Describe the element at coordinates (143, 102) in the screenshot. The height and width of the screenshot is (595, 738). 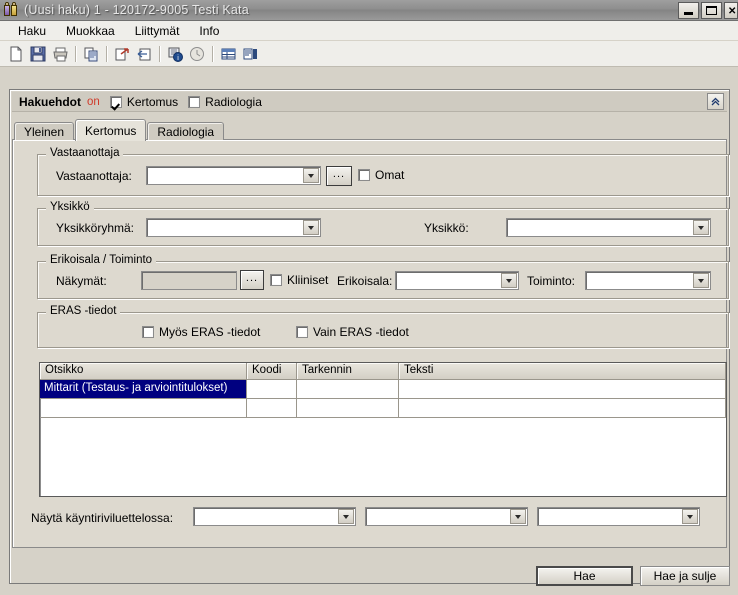
I see `checkbox-kertomus: Kertomus` at that location.